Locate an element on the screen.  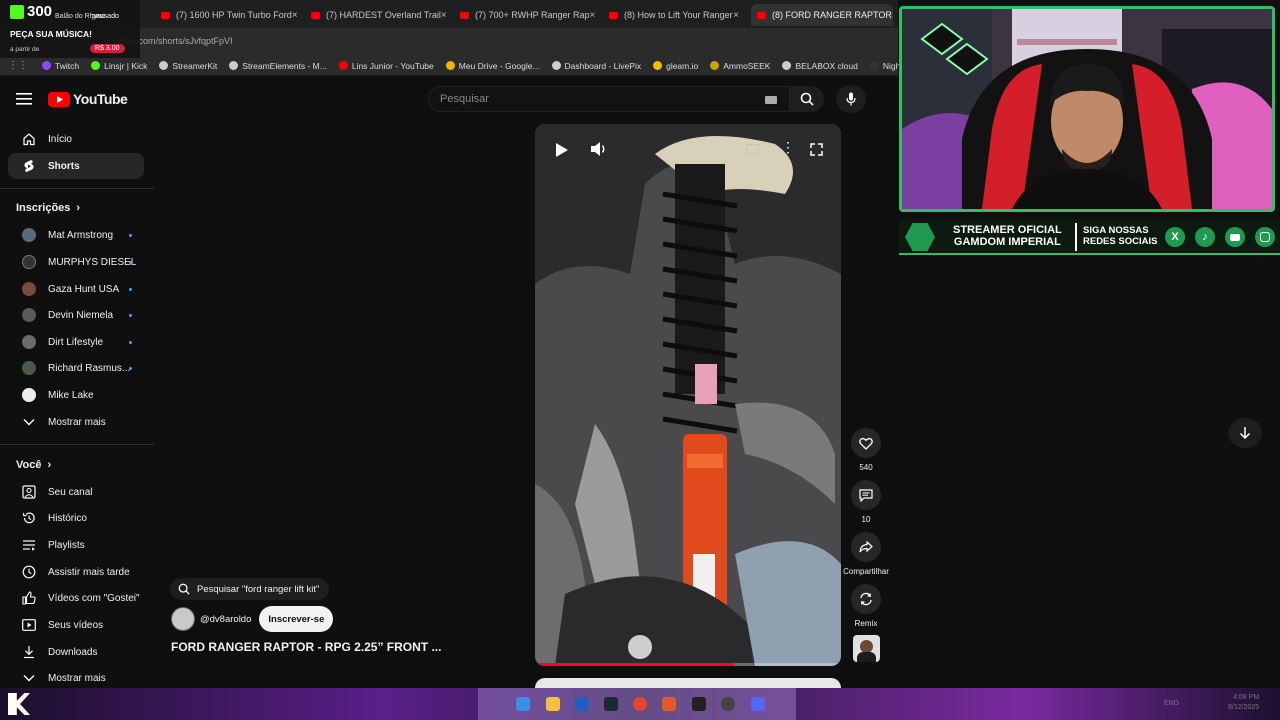
terminal-icon is located at coordinates (699, 704).